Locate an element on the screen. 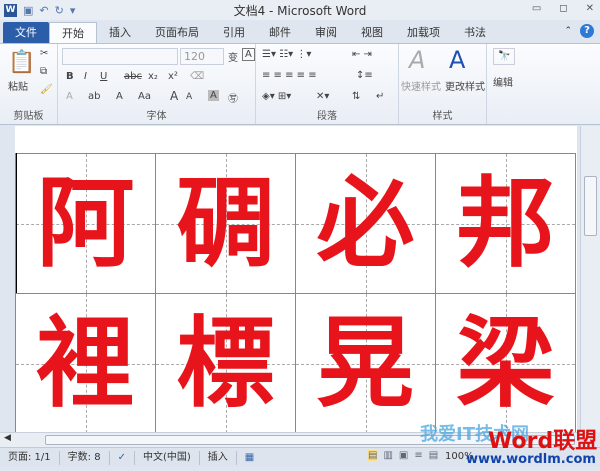 This screenshot has width=600, height=471. full-screen-icon: ▥ is located at coordinates (387, 455).